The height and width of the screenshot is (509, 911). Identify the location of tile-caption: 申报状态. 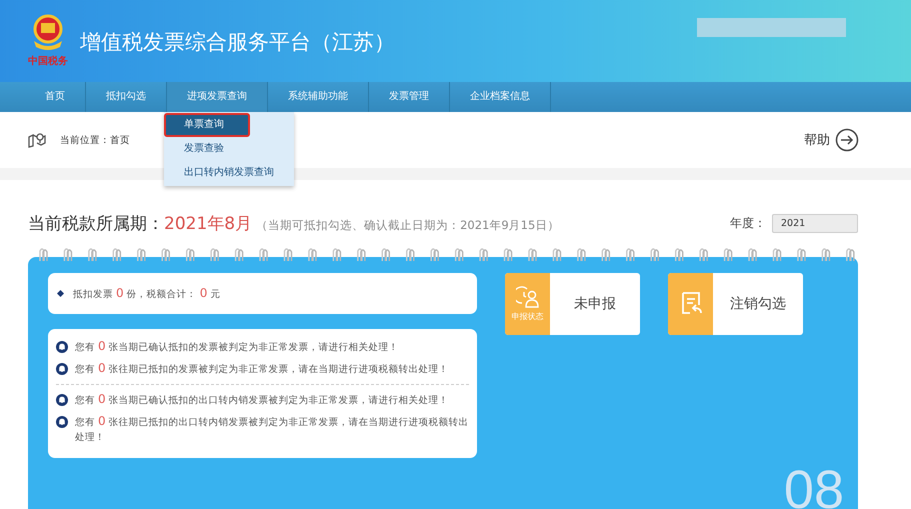
(528, 316).